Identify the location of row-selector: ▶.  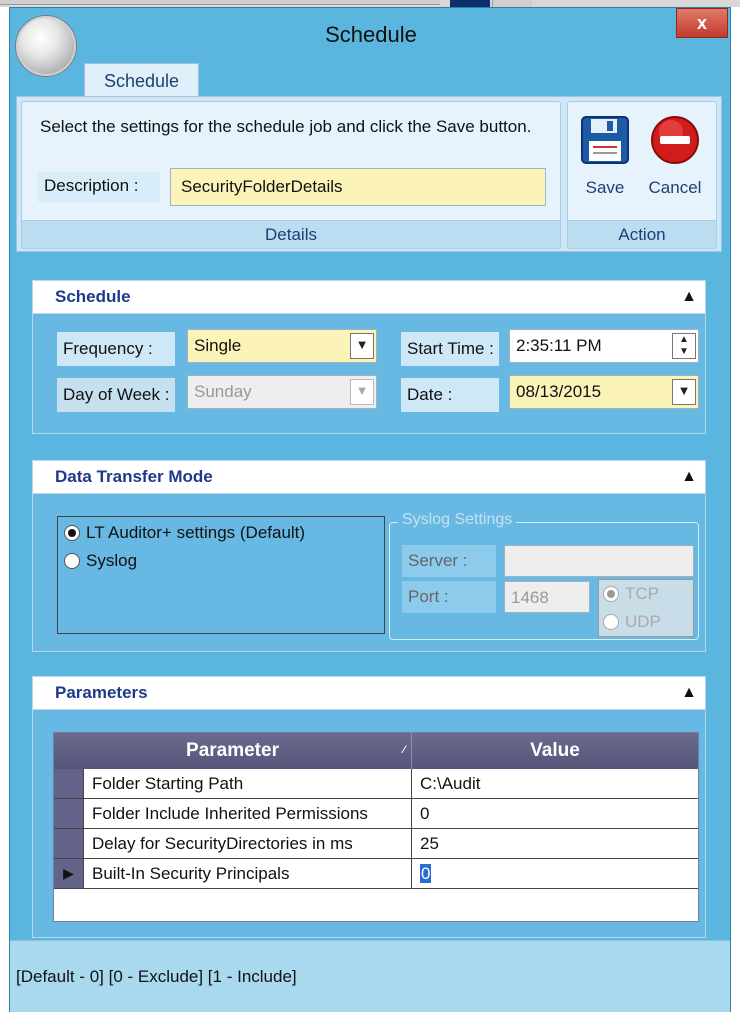
(69, 873).